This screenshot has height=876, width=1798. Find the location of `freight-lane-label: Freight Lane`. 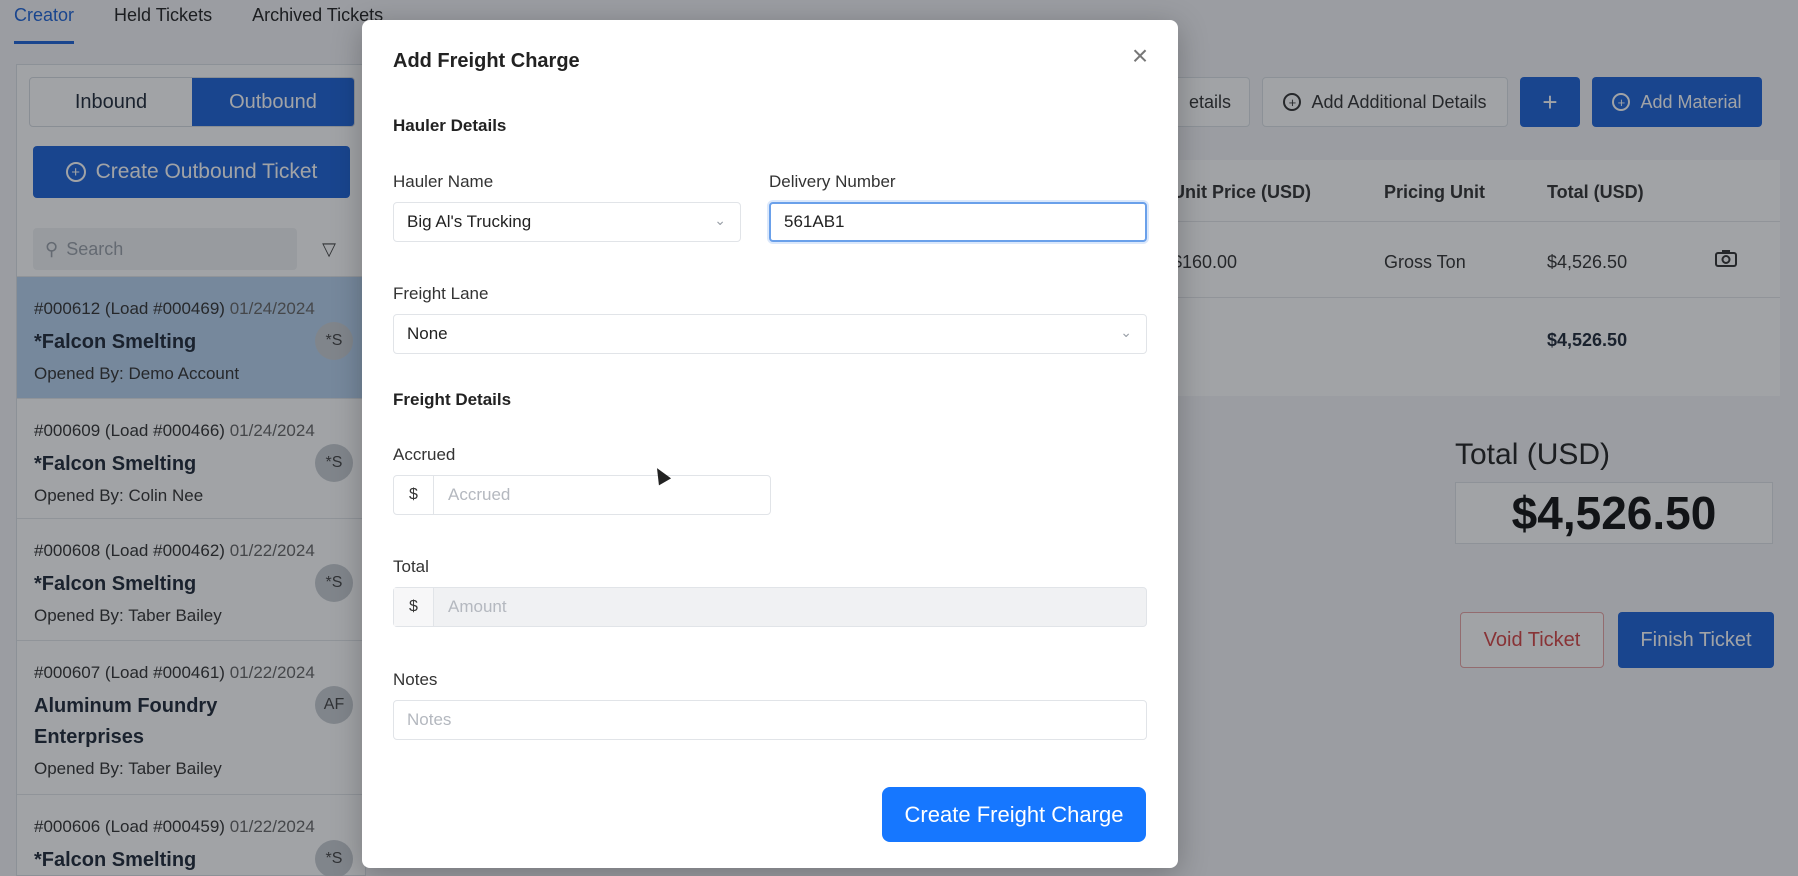

freight-lane-label: Freight Lane is located at coordinates (441, 293).